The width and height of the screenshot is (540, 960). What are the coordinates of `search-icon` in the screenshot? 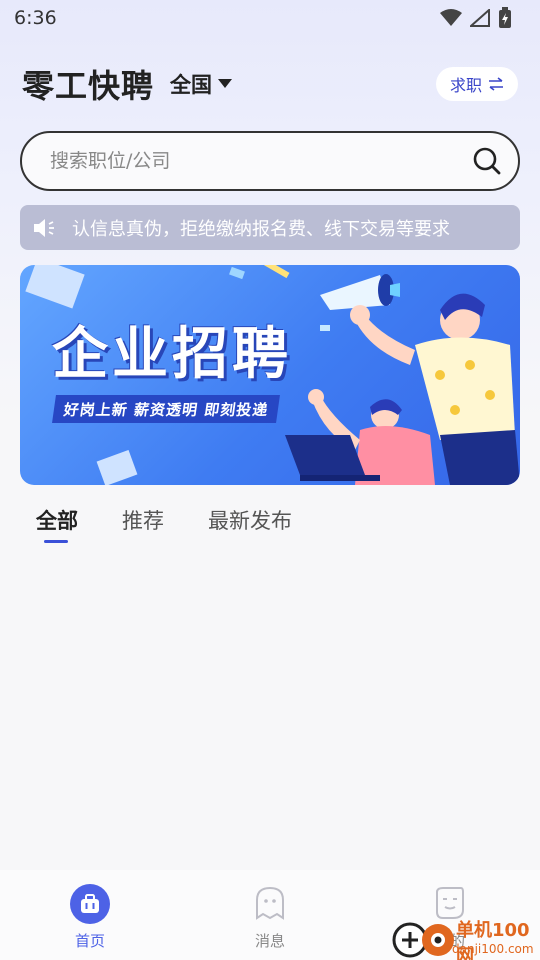 It's located at (487, 161).